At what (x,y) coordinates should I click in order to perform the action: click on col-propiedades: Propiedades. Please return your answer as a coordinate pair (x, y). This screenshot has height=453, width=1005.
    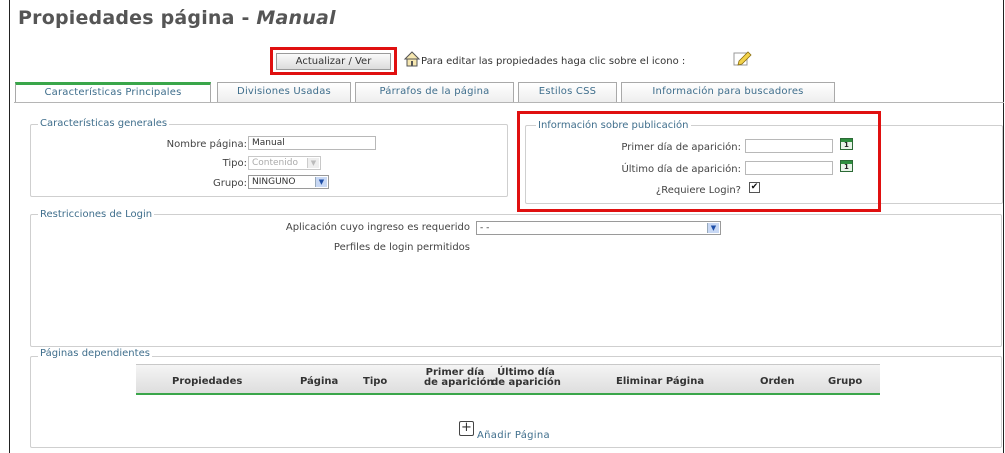
    Looking at the image, I should click on (207, 381).